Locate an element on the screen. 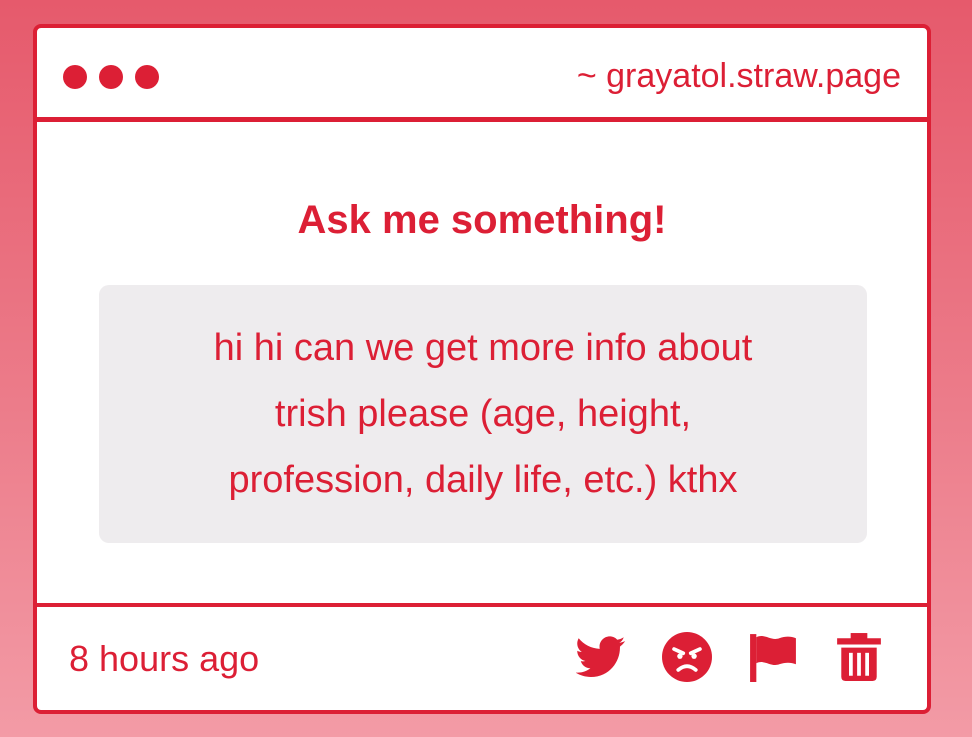 Image resolution: width=972 pixels, height=737 pixels. window-controls is located at coordinates (111, 77).